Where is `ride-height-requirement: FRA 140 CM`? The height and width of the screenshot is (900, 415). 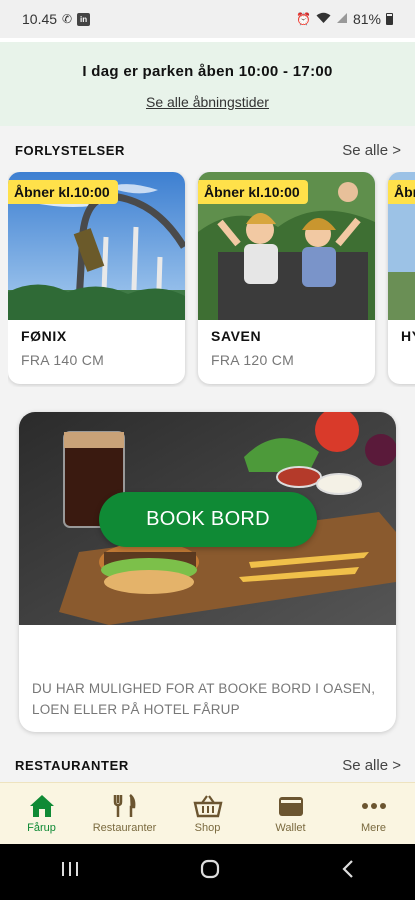
ride-height-requirement: FRA 140 CM is located at coordinates (63, 360).